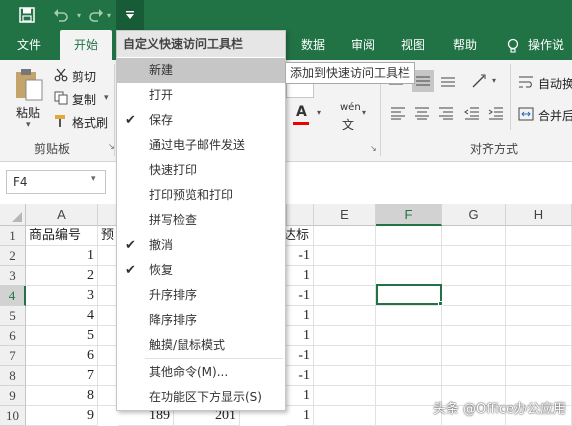 The height and width of the screenshot is (426, 572). I want to click on name-box-dropdown-icon: ▾, so click(93, 179).